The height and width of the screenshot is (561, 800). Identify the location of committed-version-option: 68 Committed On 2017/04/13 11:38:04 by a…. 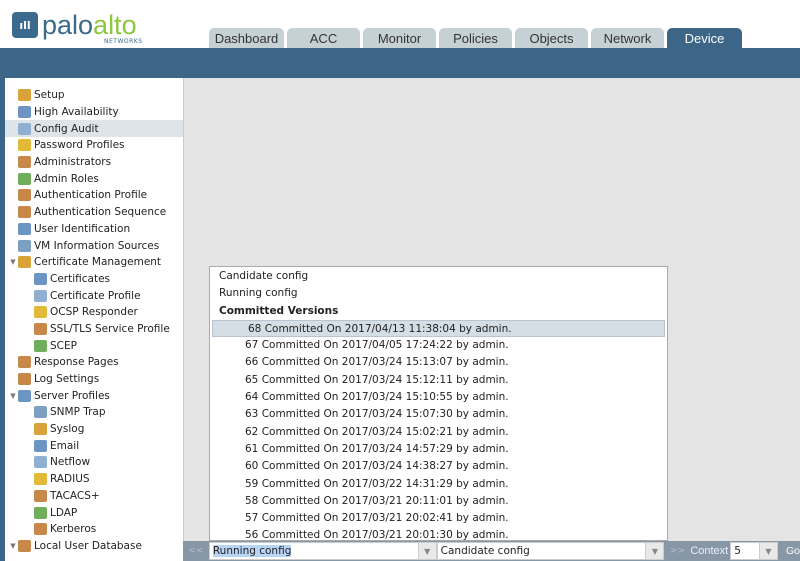
(438, 328).